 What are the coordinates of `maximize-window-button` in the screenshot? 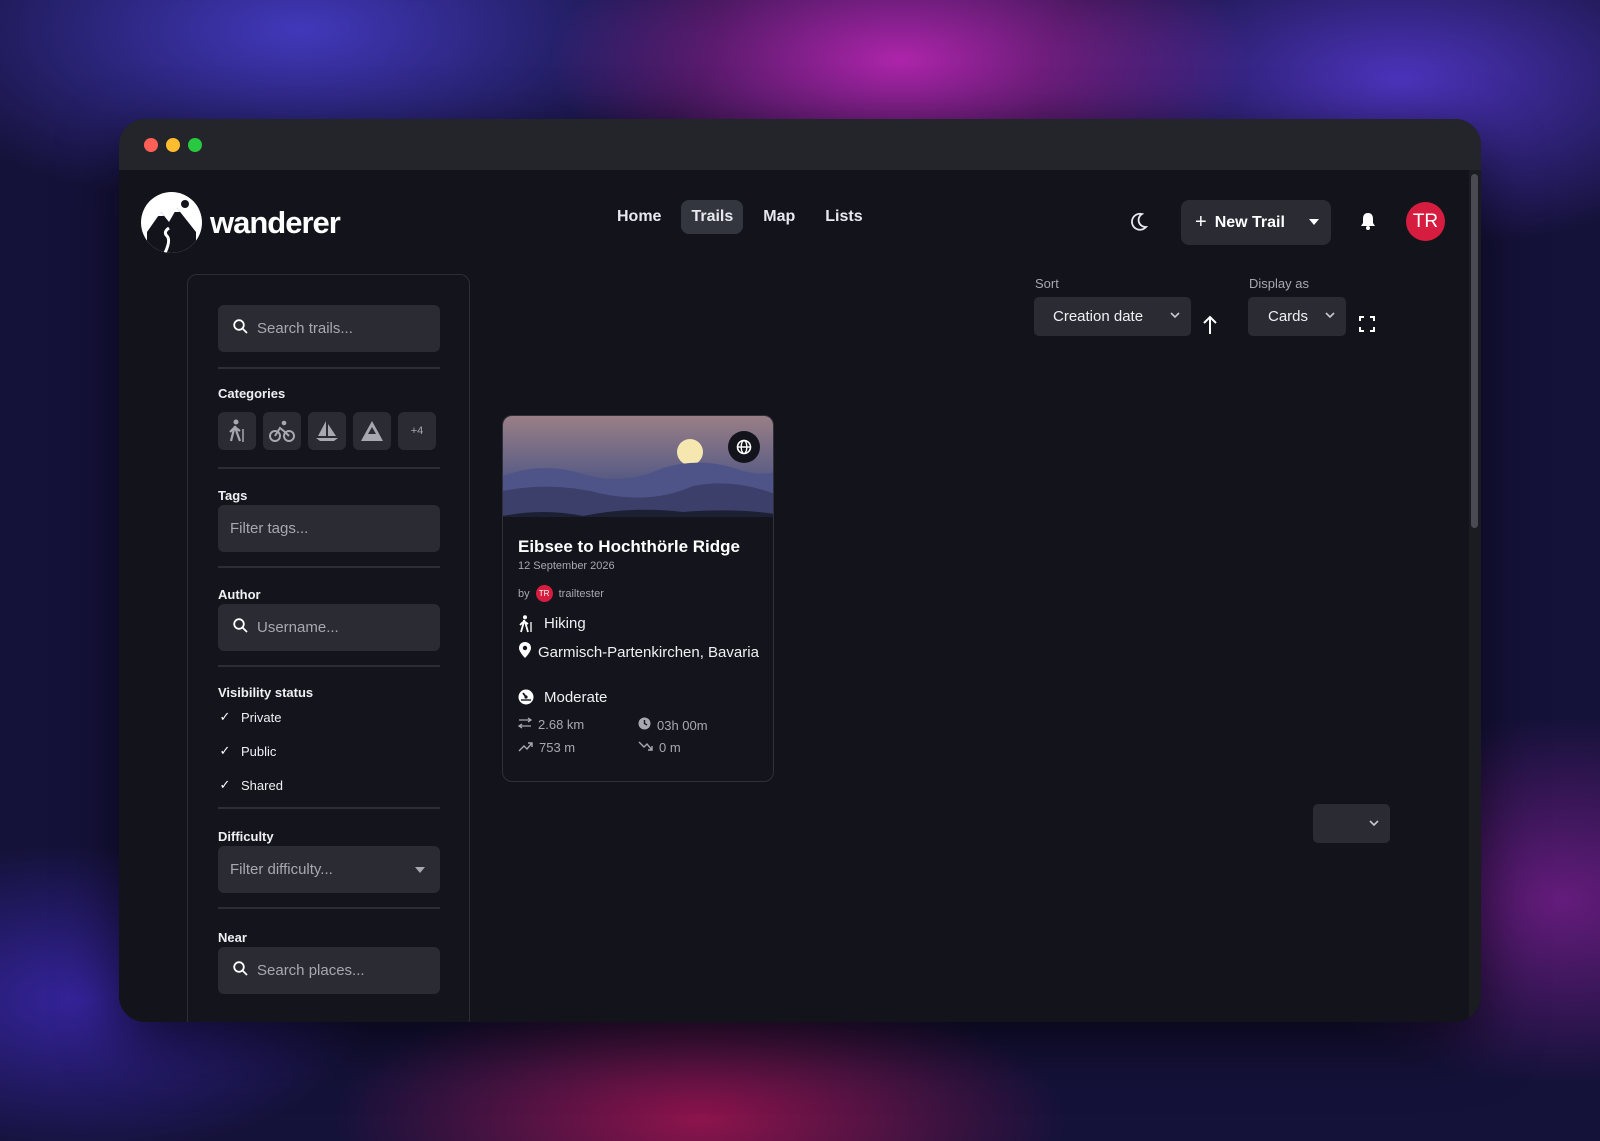 It's located at (195, 145).